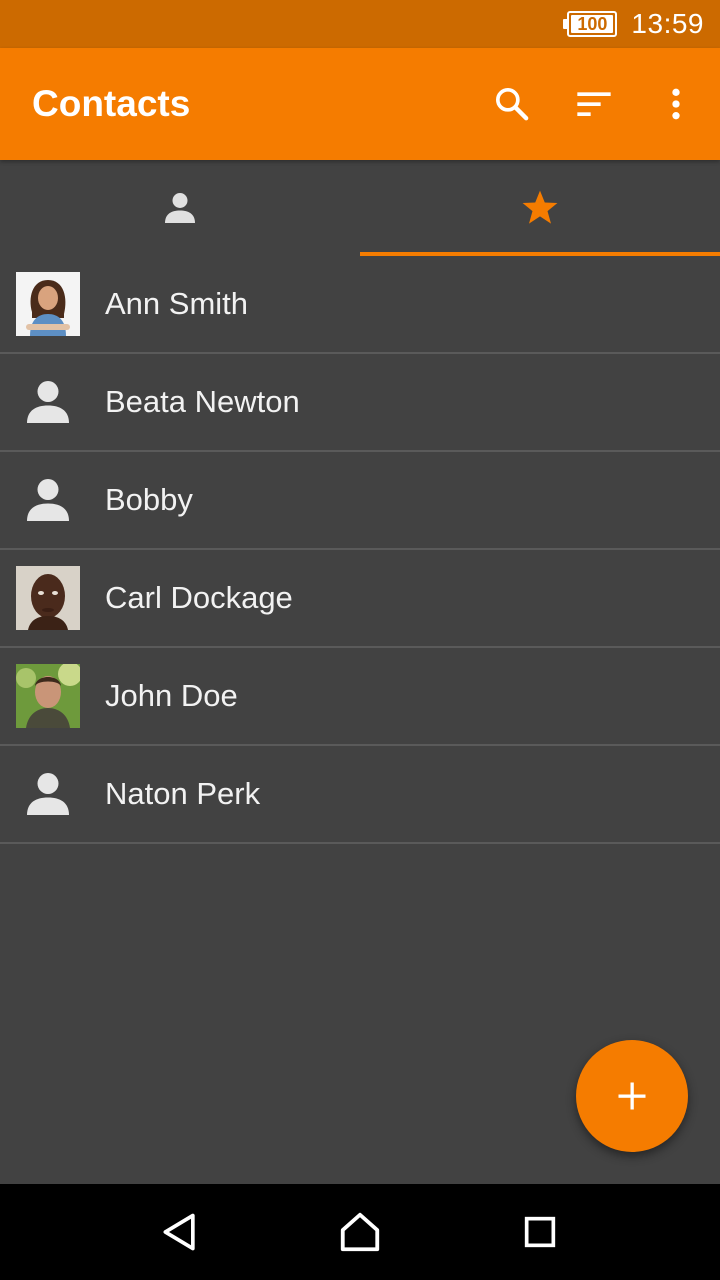 This screenshot has height=1280, width=720. I want to click on contact-row: Bobby, so click(360, 501).